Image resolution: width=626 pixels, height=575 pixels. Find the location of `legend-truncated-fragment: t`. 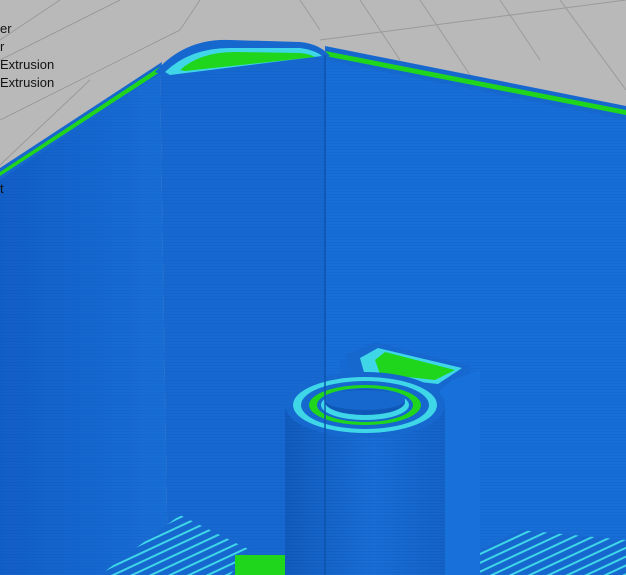

legend-truncated-fragment: t is located at coordinates (2, 188).